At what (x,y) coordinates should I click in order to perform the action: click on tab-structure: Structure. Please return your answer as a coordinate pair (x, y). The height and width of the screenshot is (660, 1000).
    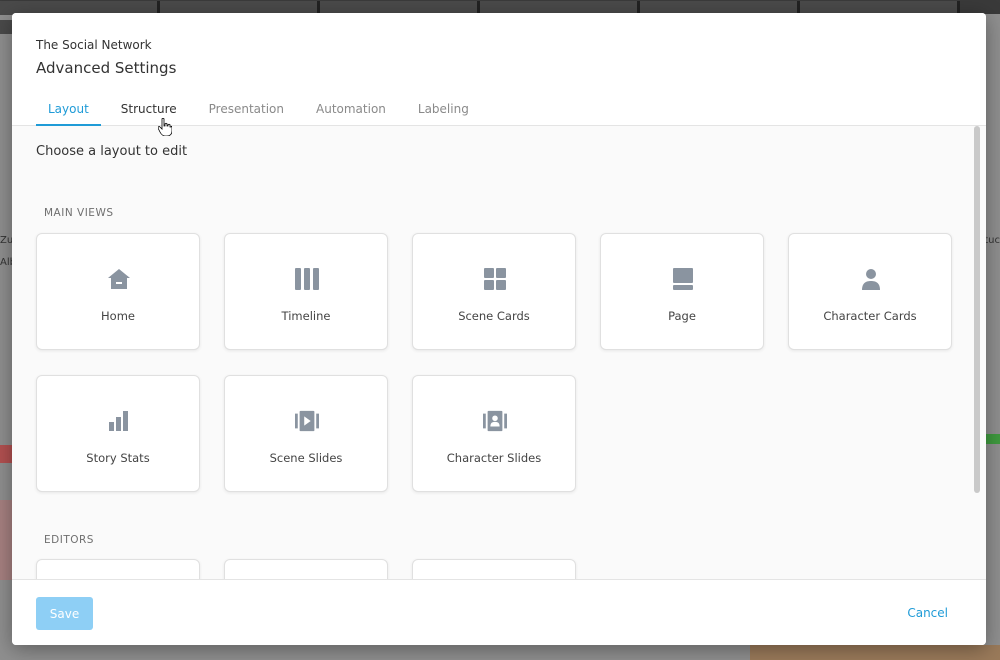
    Looking at the image, I should click on (149, 109).